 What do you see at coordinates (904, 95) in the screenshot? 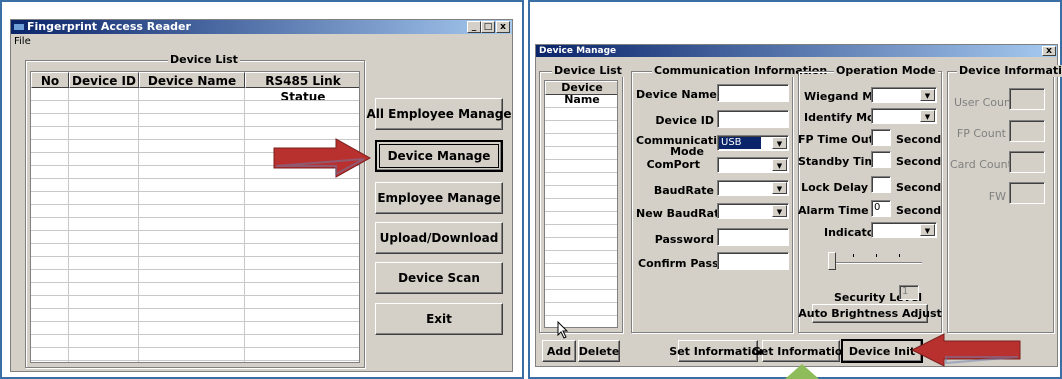
I see `wiegand-mode-select: ▼` at bounding box center [904, 95].